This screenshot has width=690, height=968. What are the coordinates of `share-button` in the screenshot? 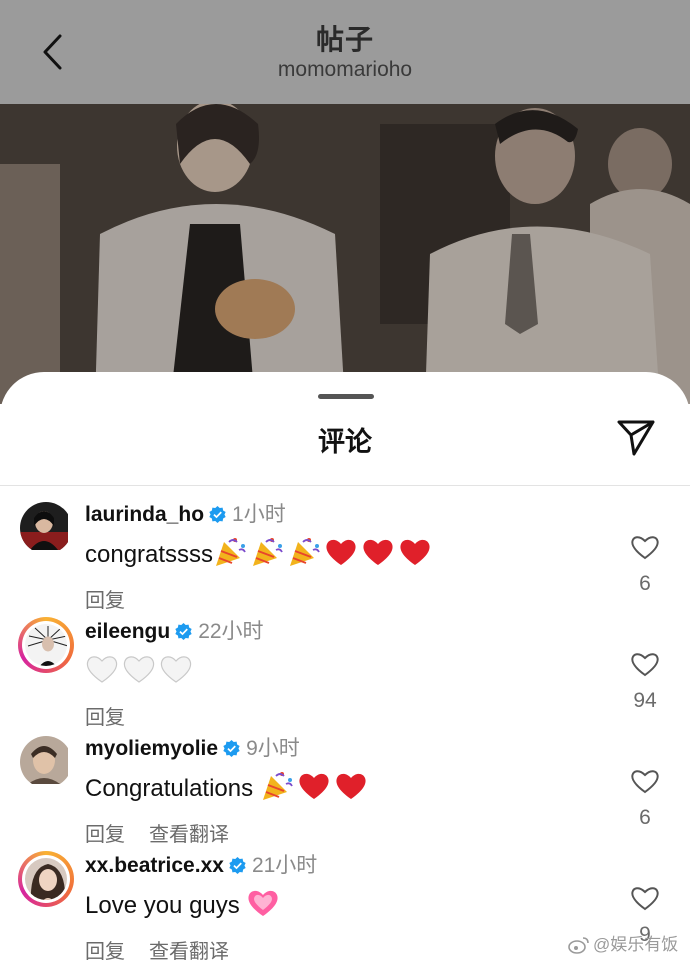 It's located at (636, 436).